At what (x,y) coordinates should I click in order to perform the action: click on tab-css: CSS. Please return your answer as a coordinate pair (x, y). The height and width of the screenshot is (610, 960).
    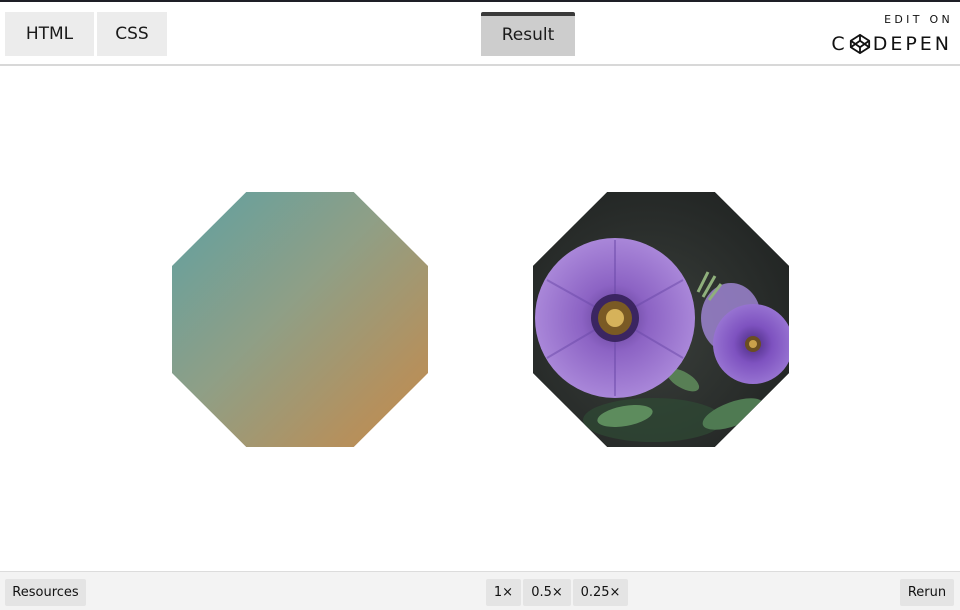
    Looking at the image, I should click on (132, 34).